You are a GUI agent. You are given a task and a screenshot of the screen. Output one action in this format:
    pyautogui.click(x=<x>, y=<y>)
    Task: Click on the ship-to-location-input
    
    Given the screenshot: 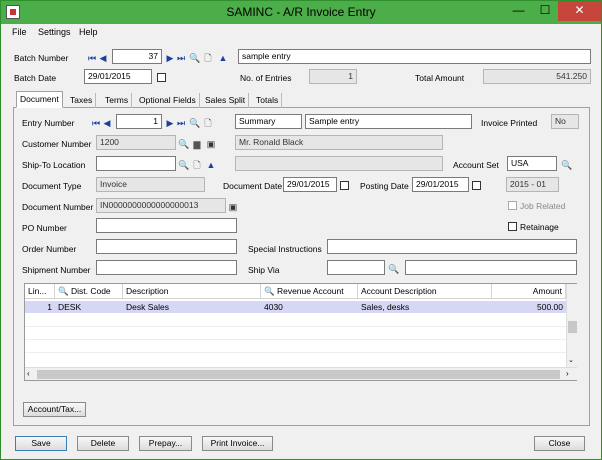 What is the action you would take?
    pyautogui.click(x=136, y=163)
    